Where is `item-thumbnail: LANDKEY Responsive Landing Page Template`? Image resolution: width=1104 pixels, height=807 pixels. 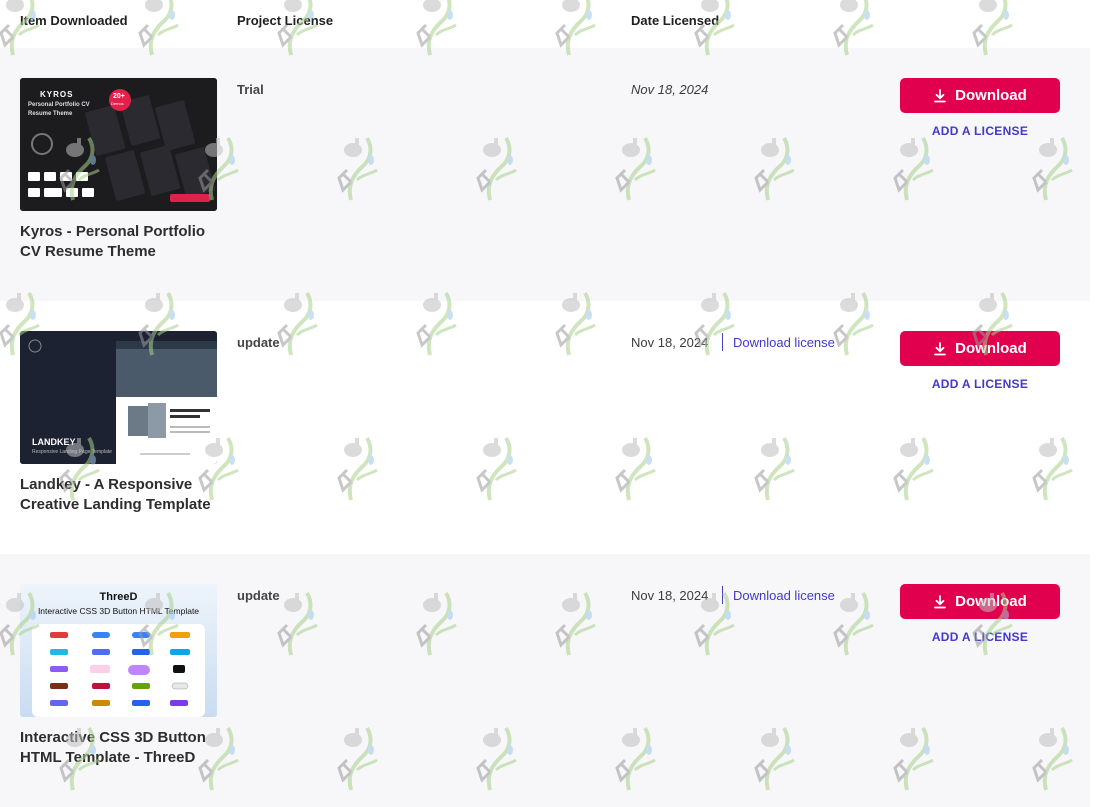 item-thumbnail: LANDKEY Responsive Landing Page Template is located at coordinates (118, 397).